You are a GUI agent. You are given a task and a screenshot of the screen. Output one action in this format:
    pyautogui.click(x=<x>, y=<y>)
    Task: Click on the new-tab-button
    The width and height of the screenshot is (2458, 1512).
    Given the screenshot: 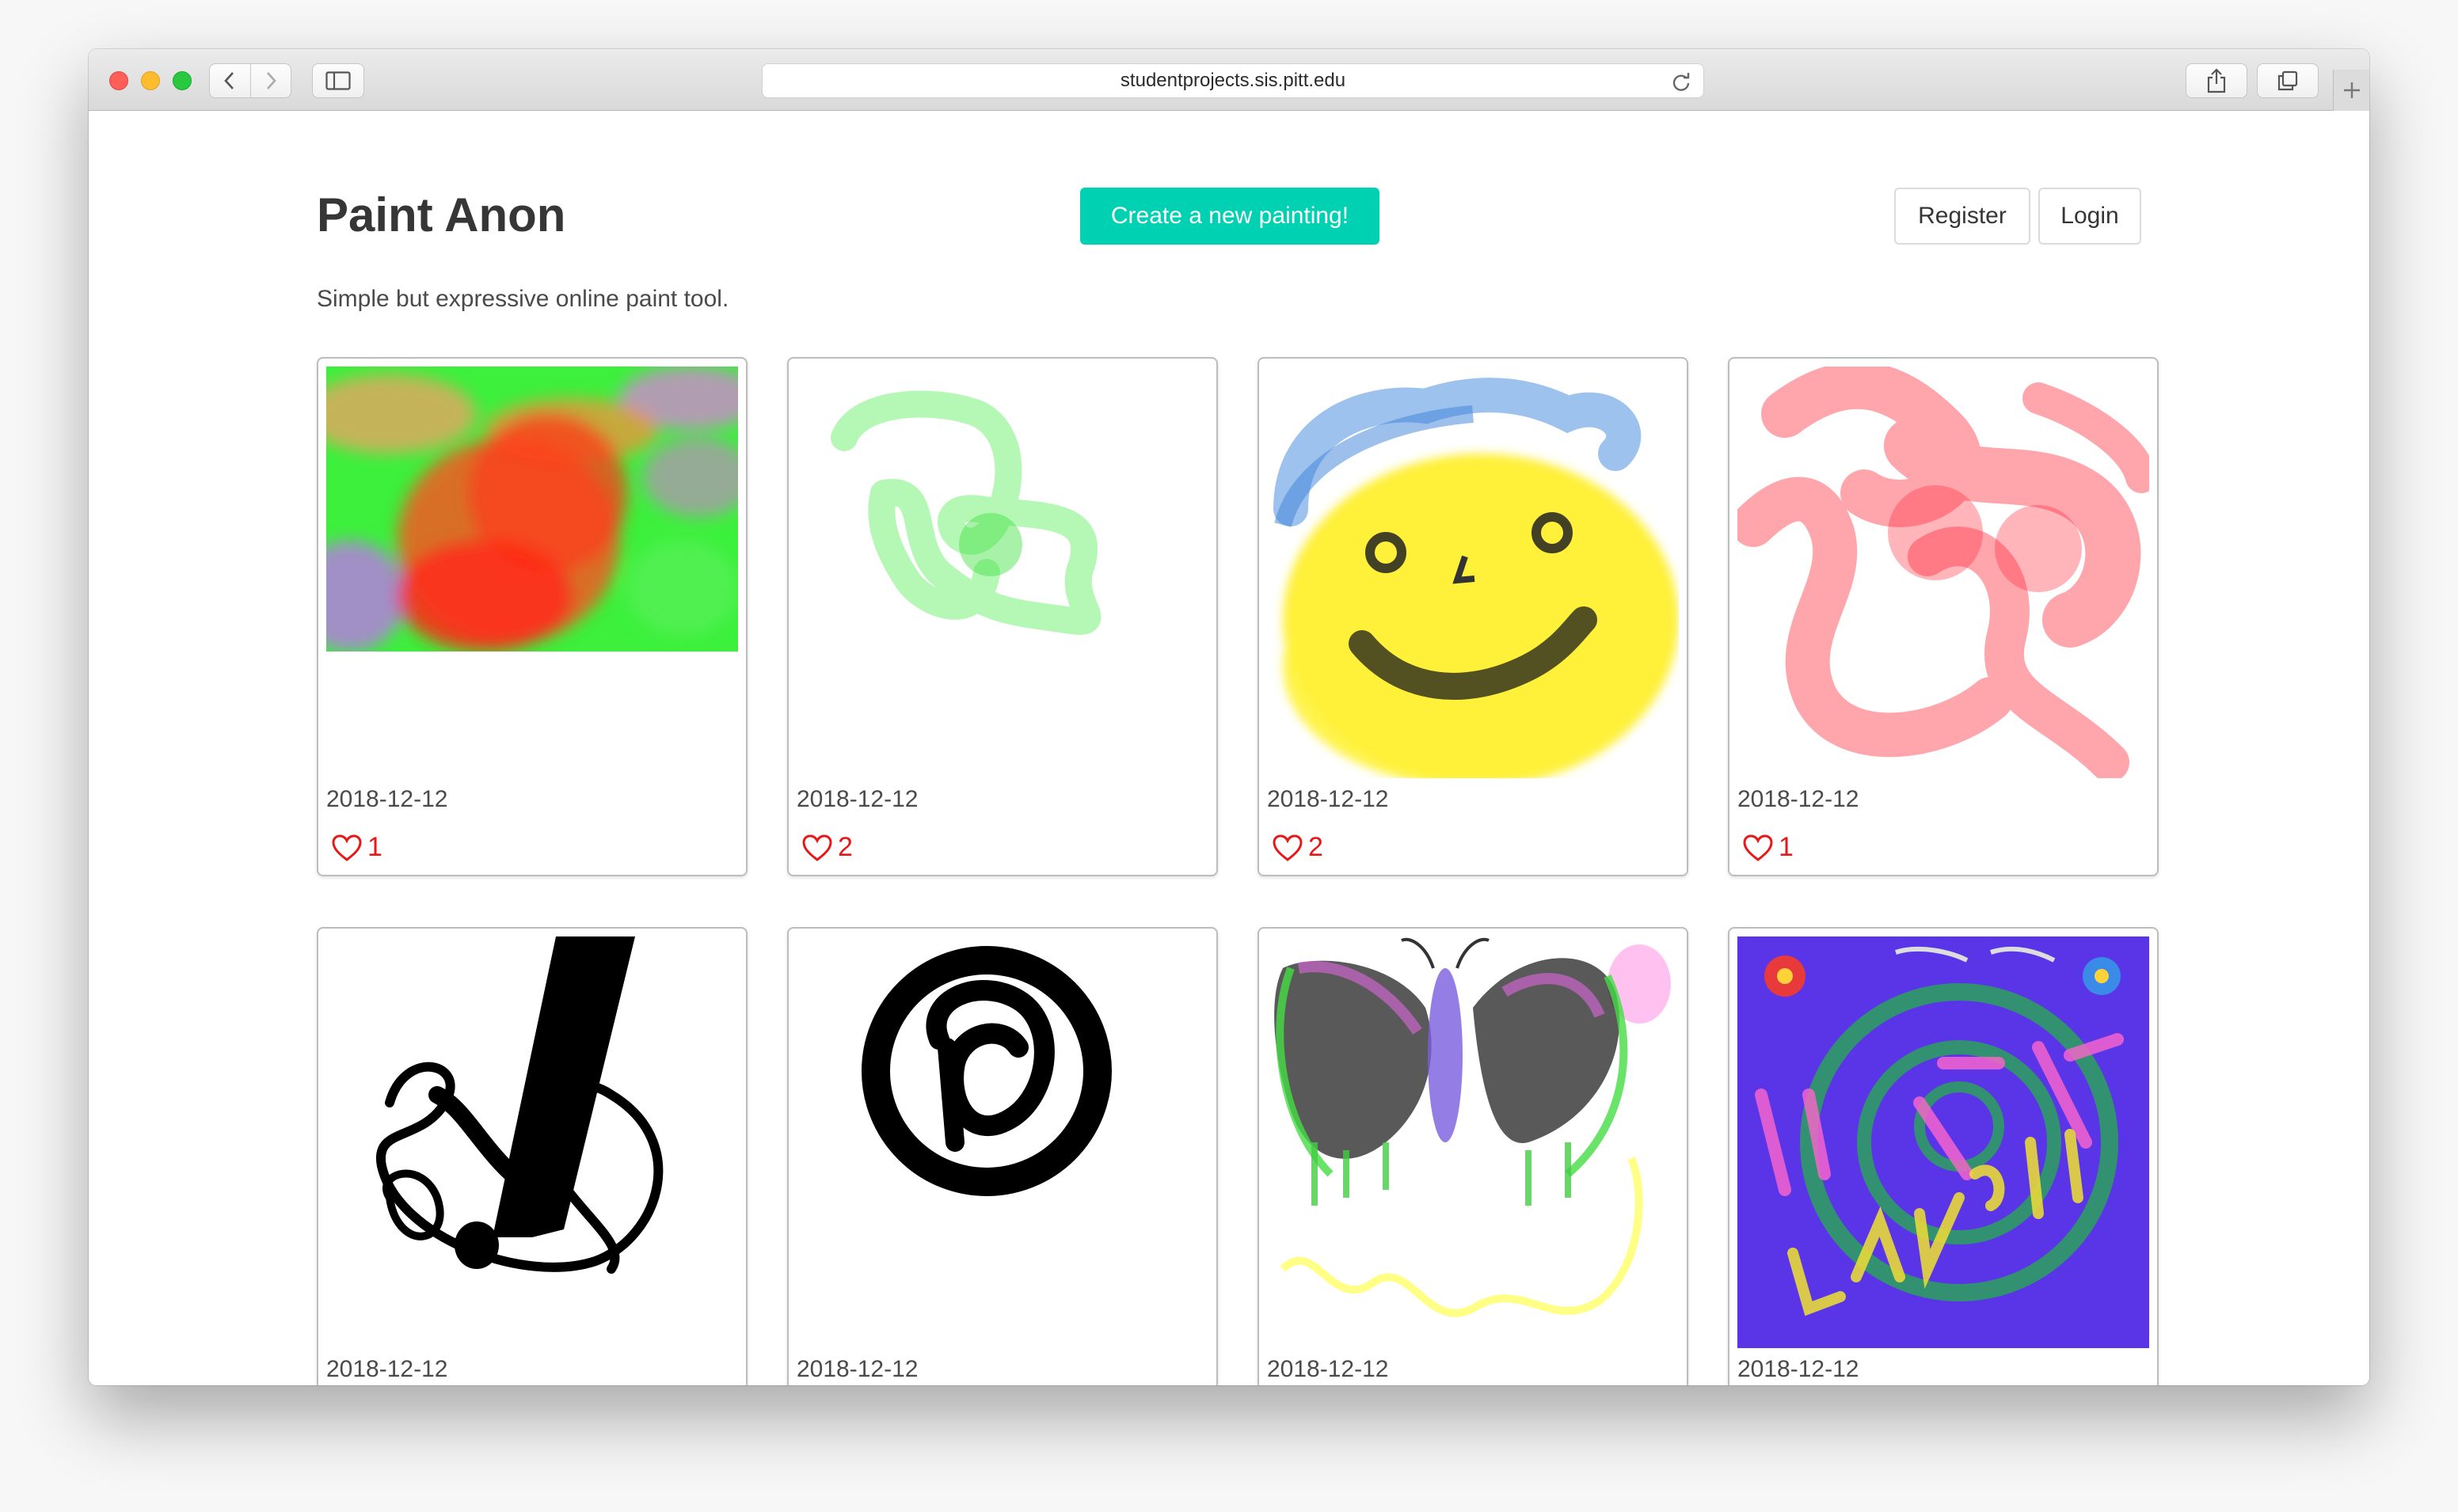 What is the action you would take?
    pyautogui.click(x=2351, y=90)
    